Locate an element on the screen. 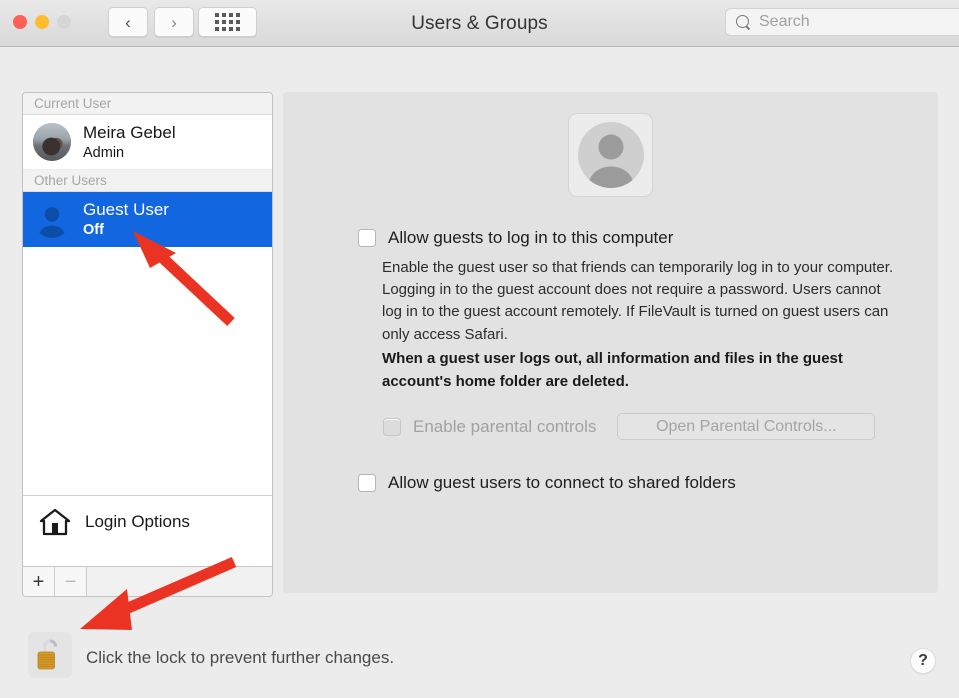  lock-button is located at coordinates (50, 655).